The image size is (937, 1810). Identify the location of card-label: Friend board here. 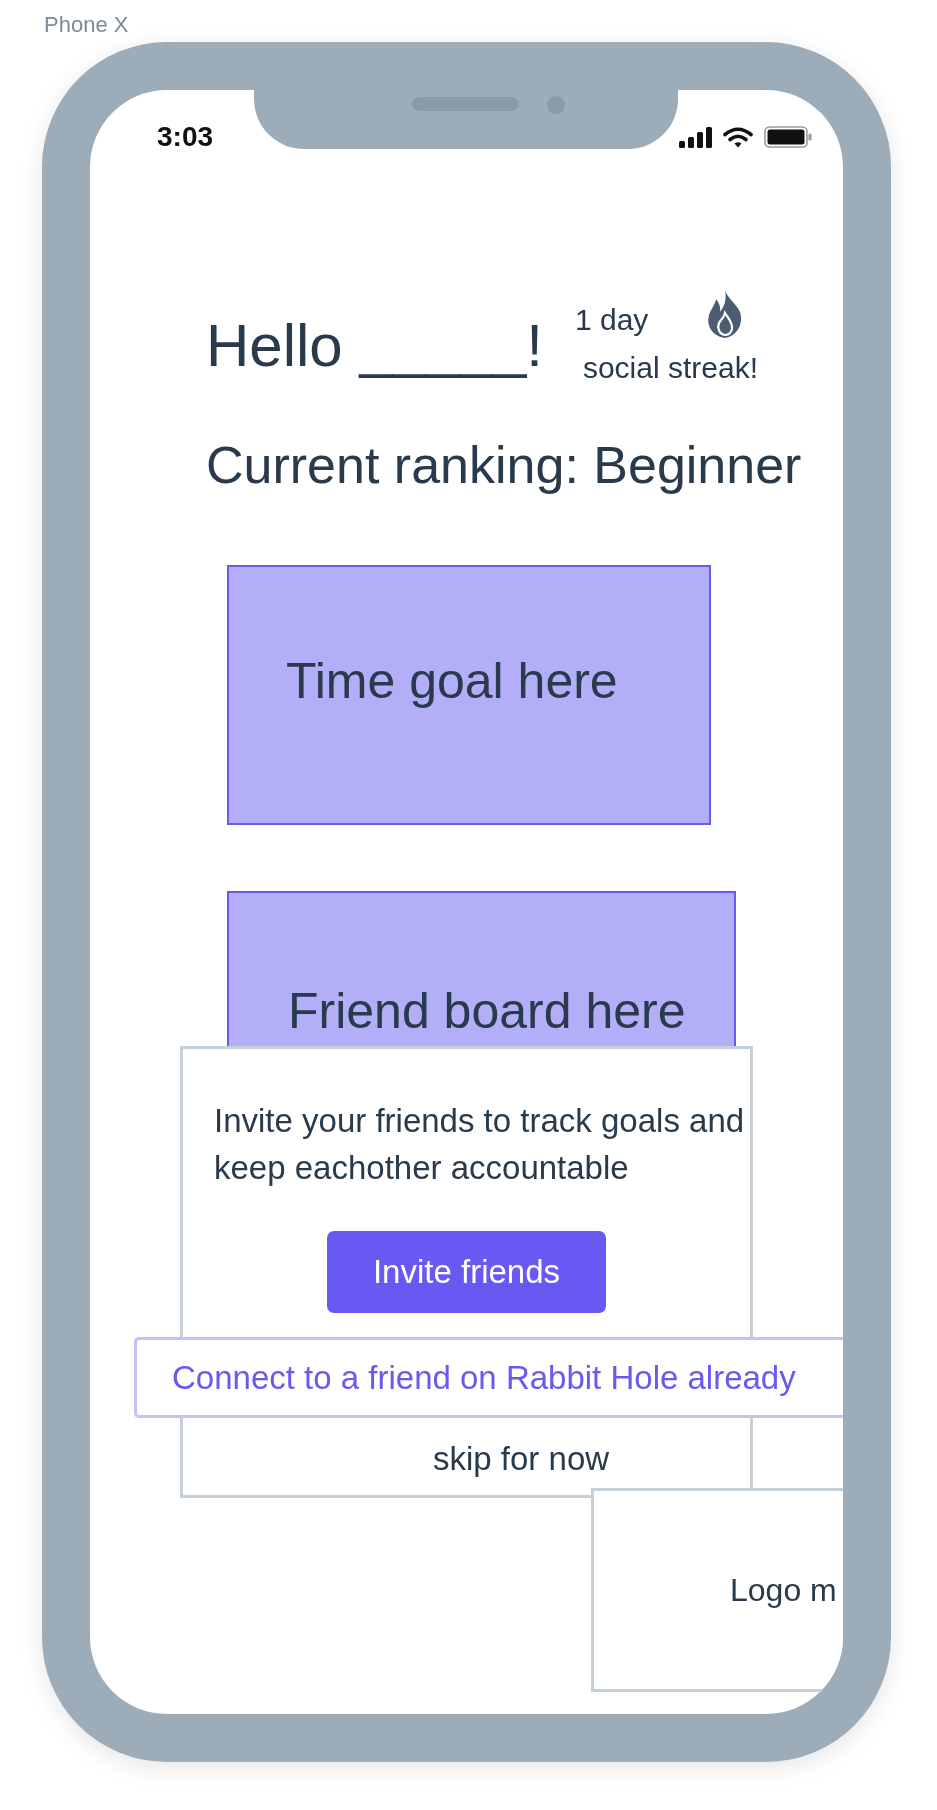
(487, 1011).